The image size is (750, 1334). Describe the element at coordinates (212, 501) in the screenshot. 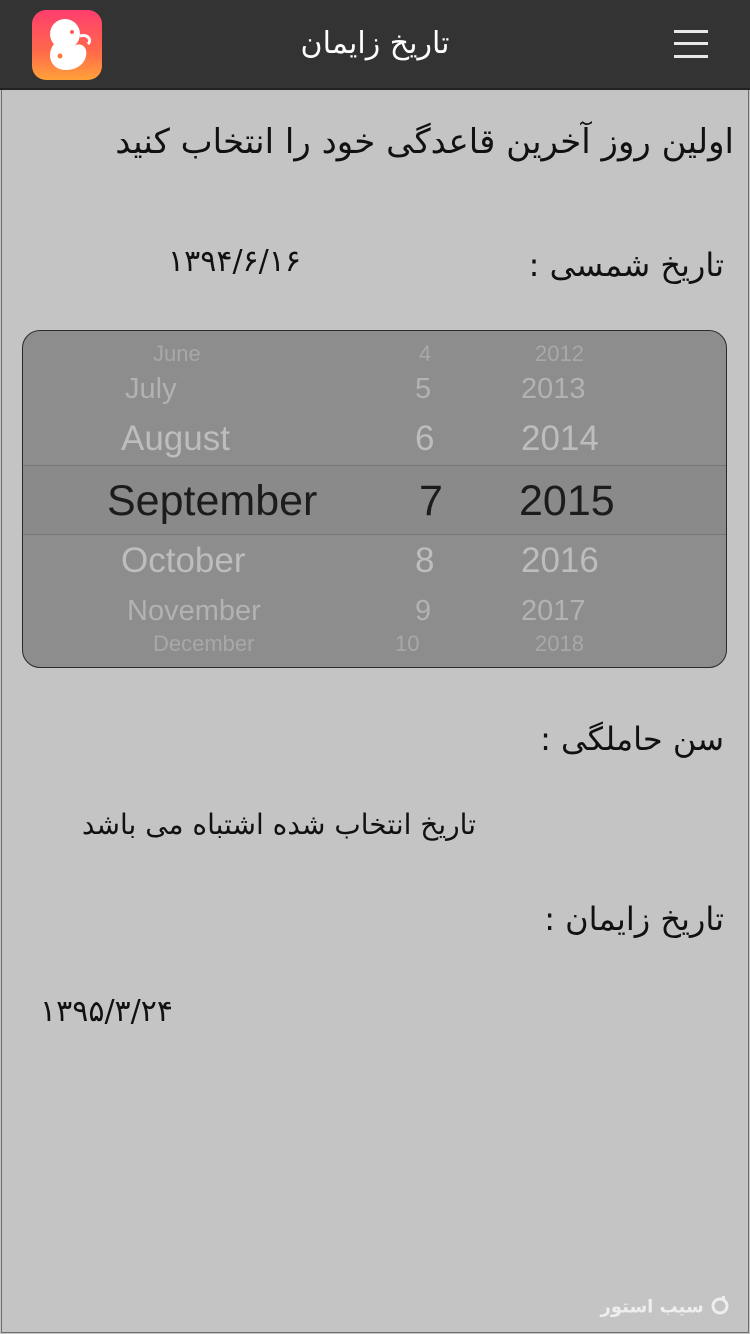

I see `picker-month-selected: September` at that location.